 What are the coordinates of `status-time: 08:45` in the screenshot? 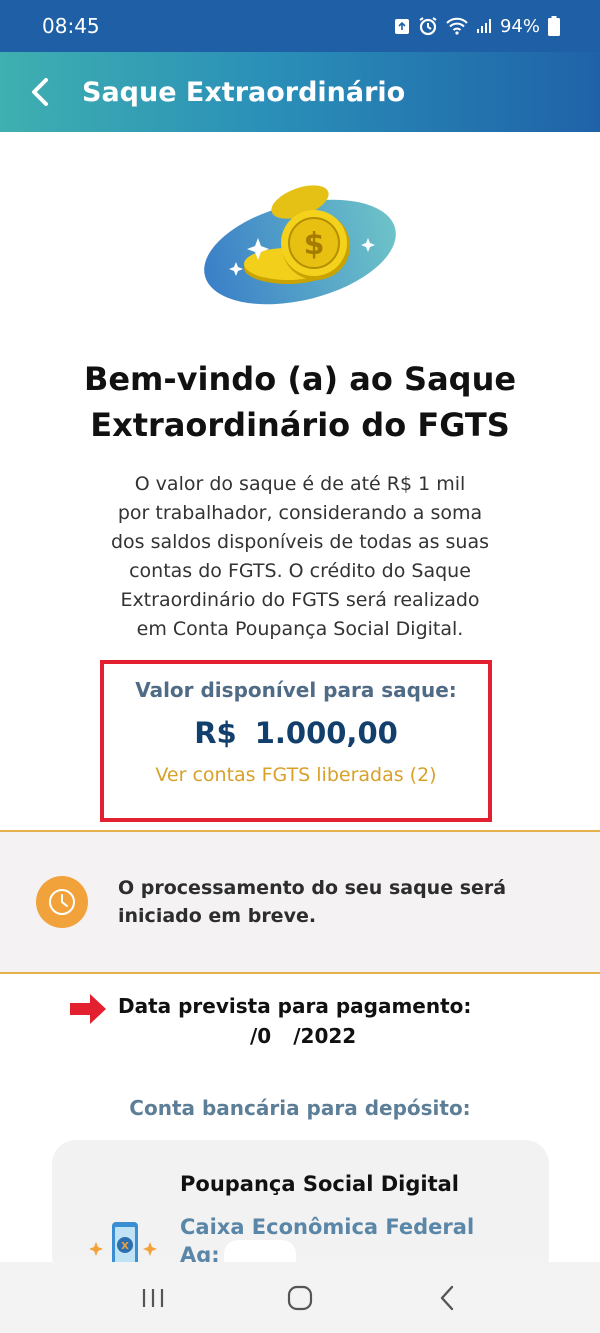 It's located at (71, 26).